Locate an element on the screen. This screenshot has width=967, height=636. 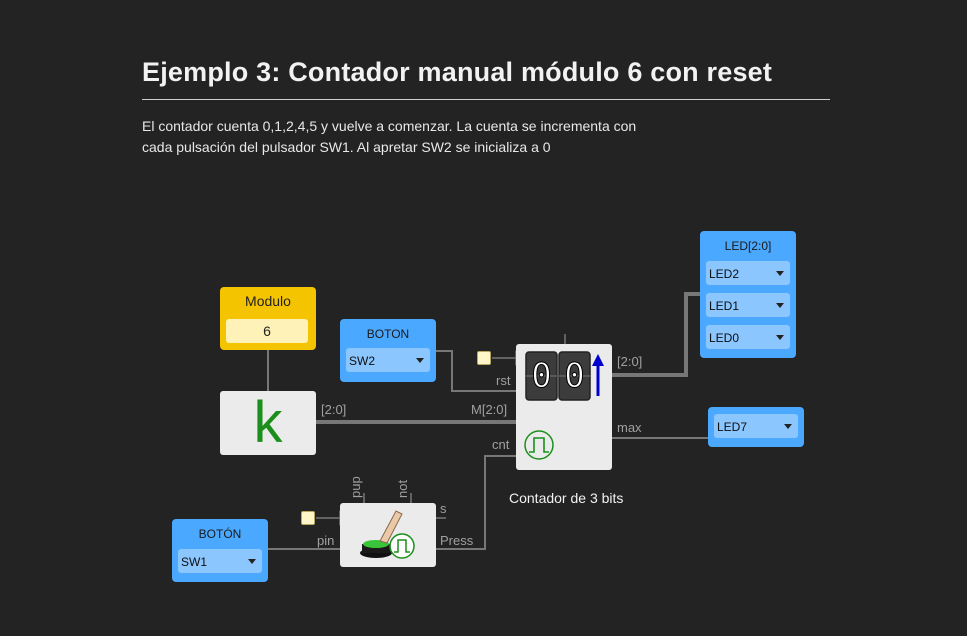
counter-digit-1: 0 is located at coordinates (541, 376).